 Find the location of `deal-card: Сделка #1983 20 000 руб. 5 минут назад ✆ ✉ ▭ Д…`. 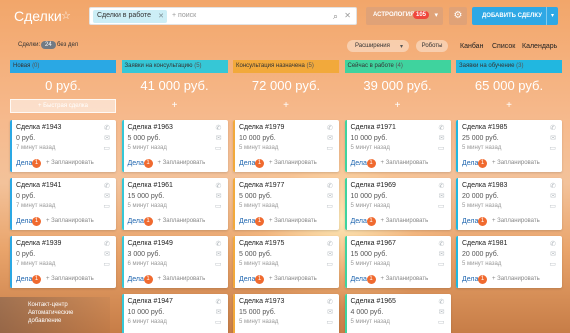

deal-card: Сделка #1983 20 000 руб. 5 минут назад ✆ ✉ ▭ Д… is located at coordinates (509, 204).